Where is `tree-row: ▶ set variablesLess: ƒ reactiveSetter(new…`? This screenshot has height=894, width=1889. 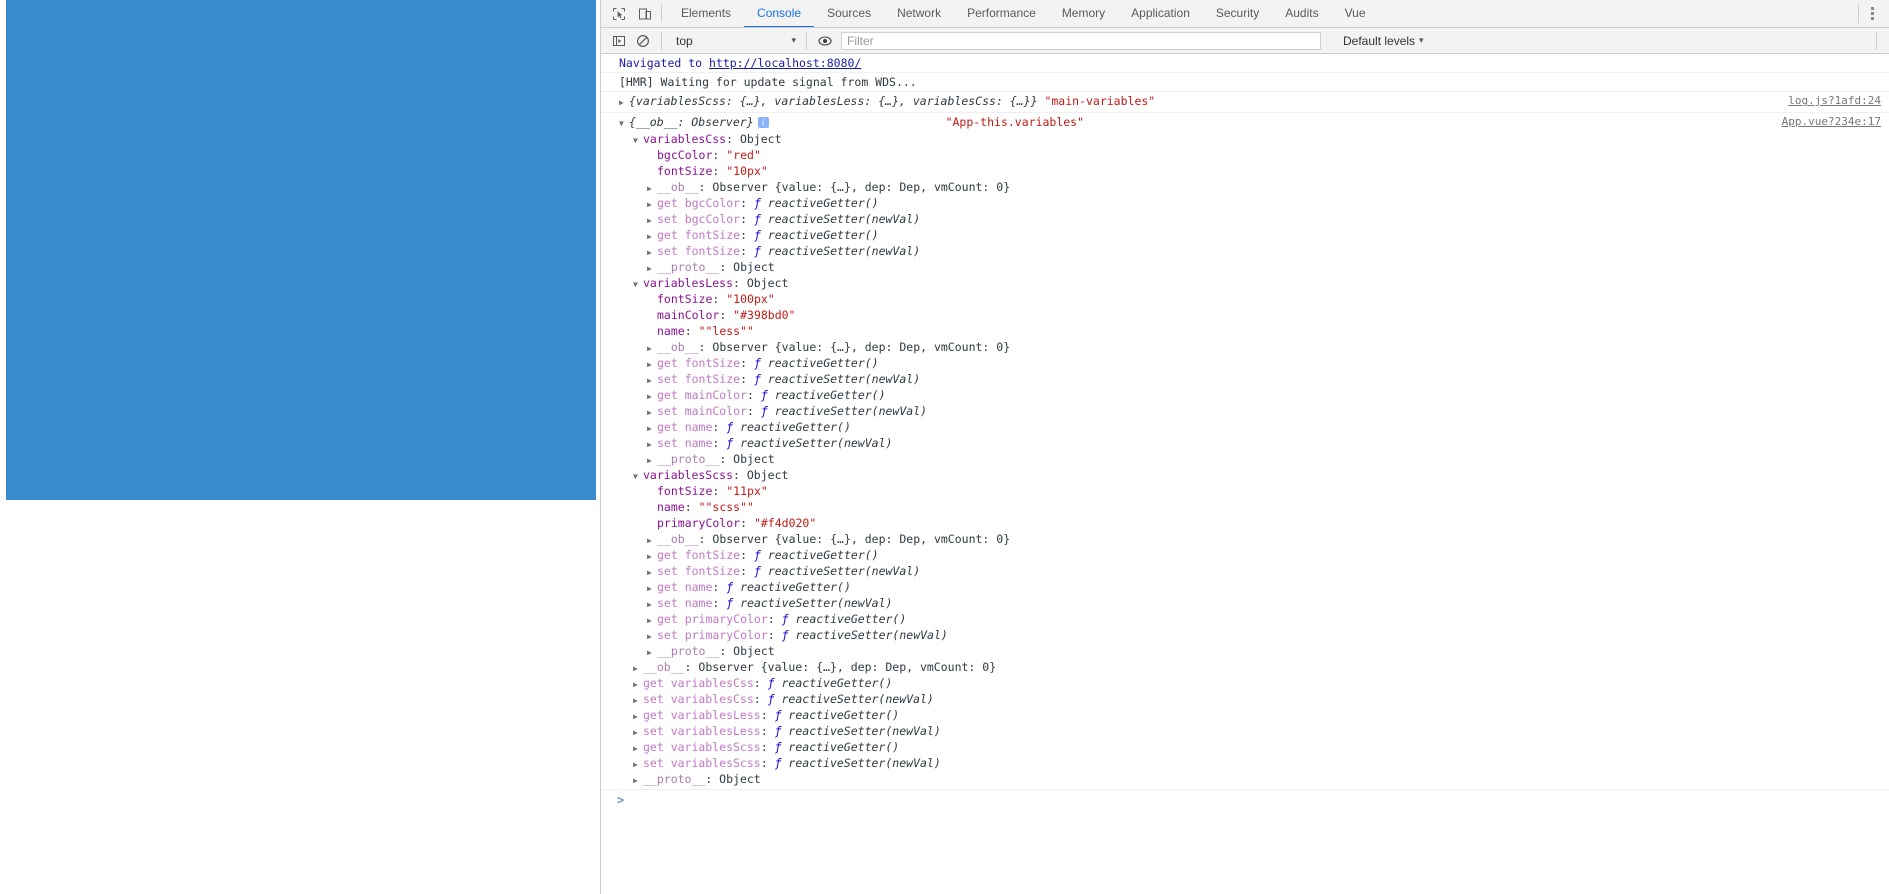
tree-row: ▶ set variablesLess: ƒ reactiveSetter(new… is located at coordinates (1254, 732).